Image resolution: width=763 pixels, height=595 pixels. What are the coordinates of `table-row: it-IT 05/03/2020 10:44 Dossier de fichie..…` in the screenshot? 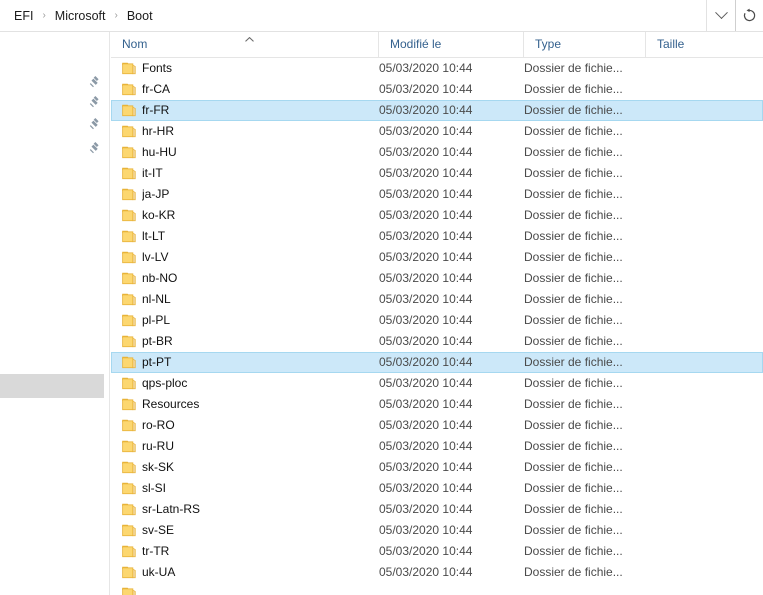 It's located at (437, 173).